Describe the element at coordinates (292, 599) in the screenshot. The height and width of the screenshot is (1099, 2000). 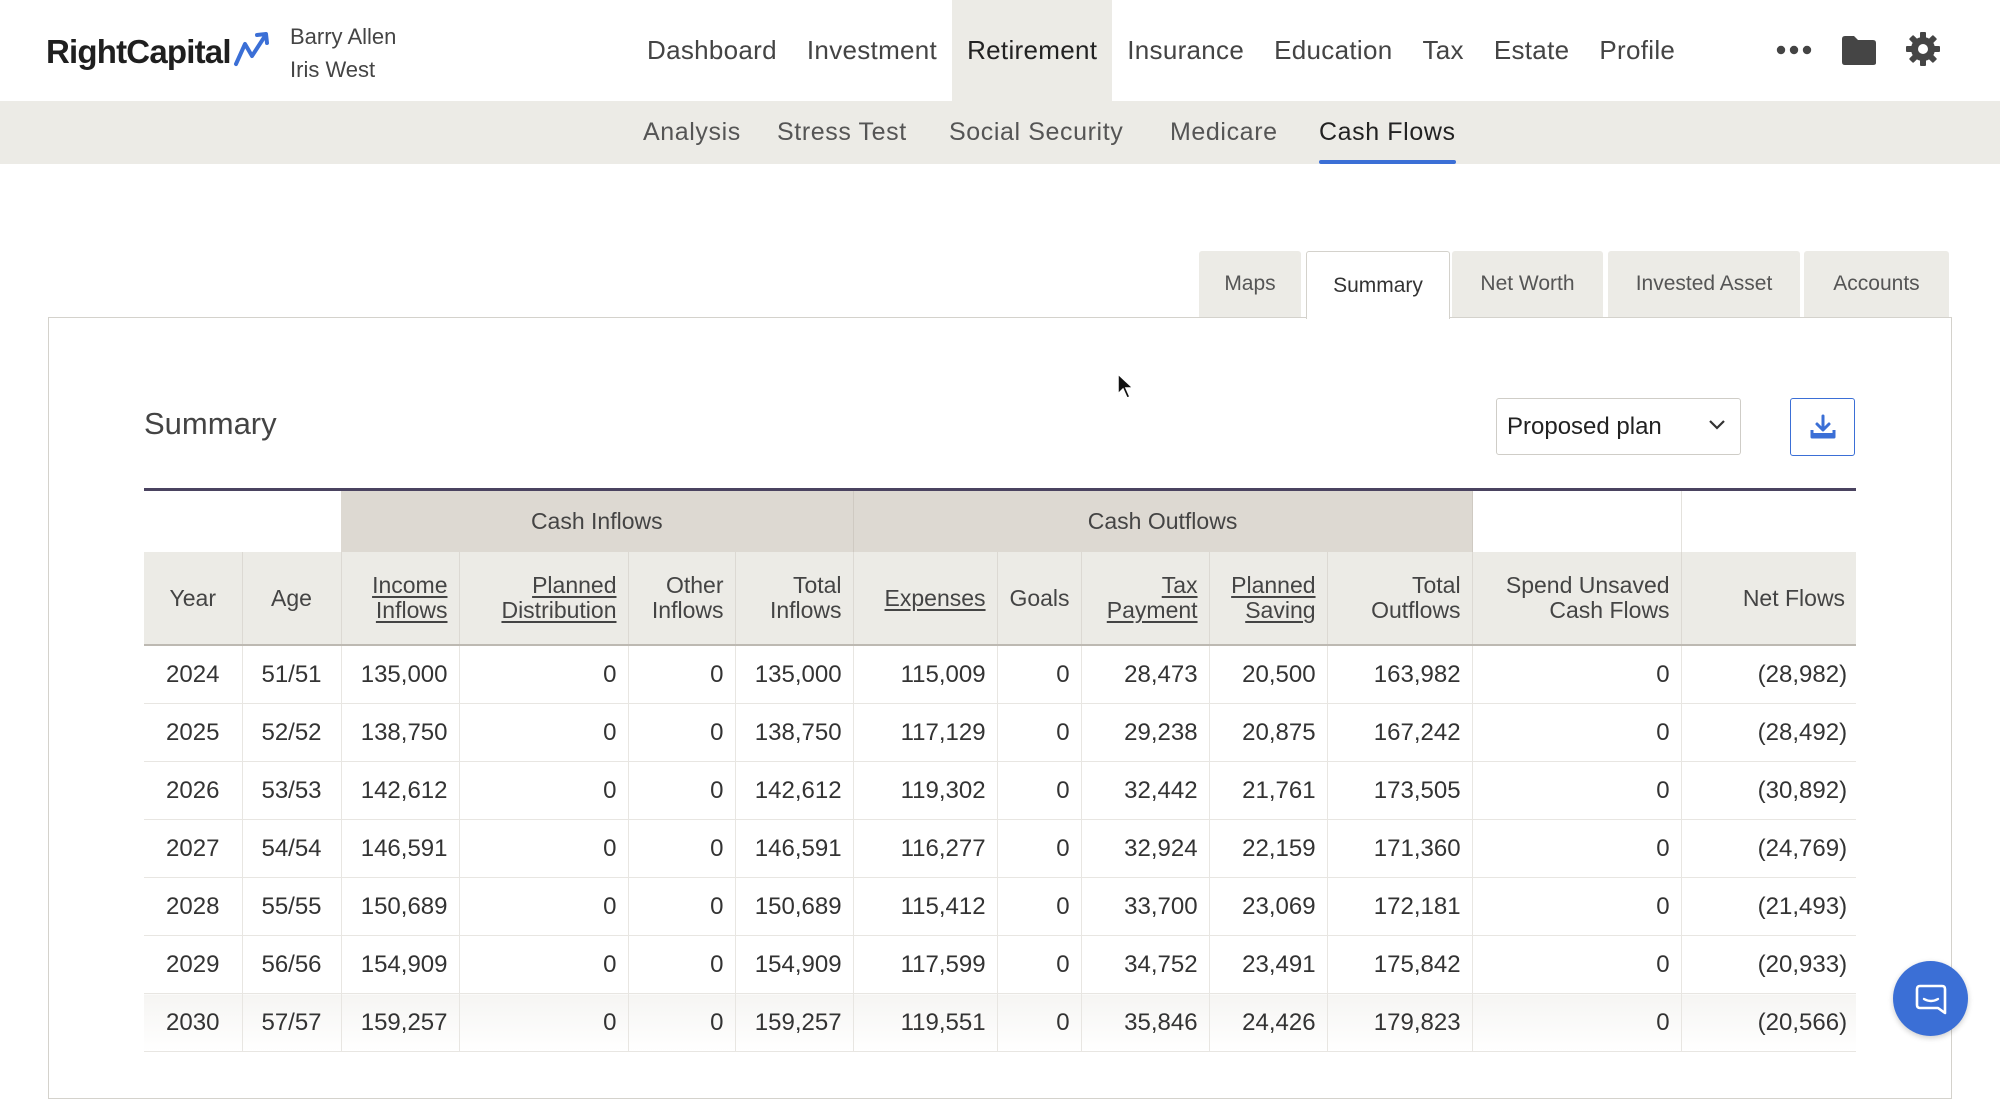
I see `col-age: Age` at that location.